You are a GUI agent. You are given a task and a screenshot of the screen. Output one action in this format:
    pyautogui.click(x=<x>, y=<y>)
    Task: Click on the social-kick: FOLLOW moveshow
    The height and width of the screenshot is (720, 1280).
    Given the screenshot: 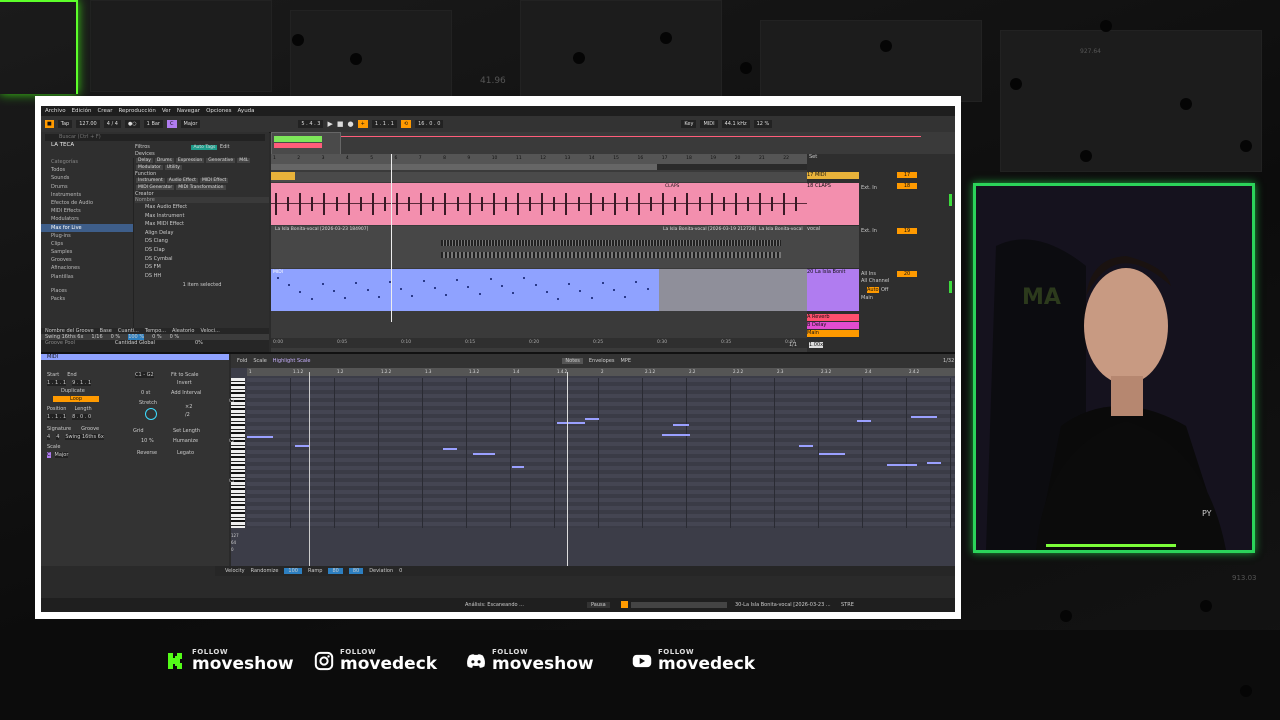 What is the action you would take?
    pyautogui.click(x=230, y=660)
    